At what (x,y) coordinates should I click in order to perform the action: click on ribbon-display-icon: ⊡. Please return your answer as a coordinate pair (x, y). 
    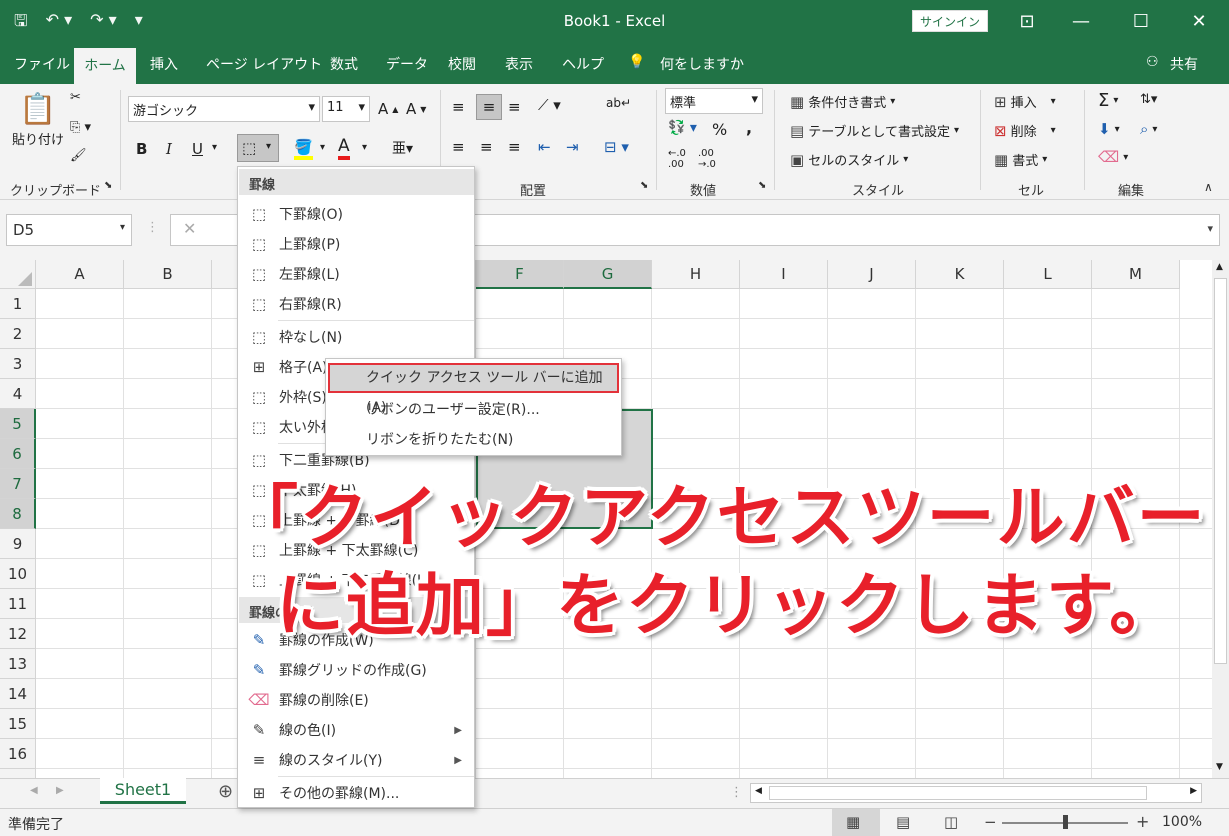
    Looking at the image, I should click on (1027, 22).